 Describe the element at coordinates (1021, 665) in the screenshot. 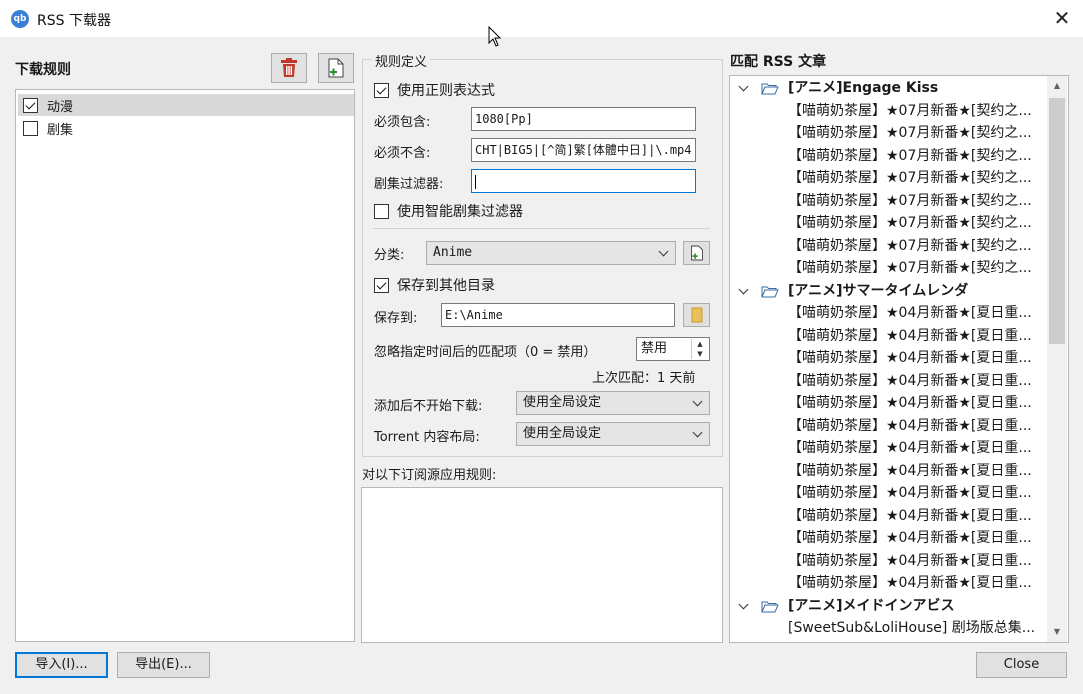

I see `close-button: Close` at that location.